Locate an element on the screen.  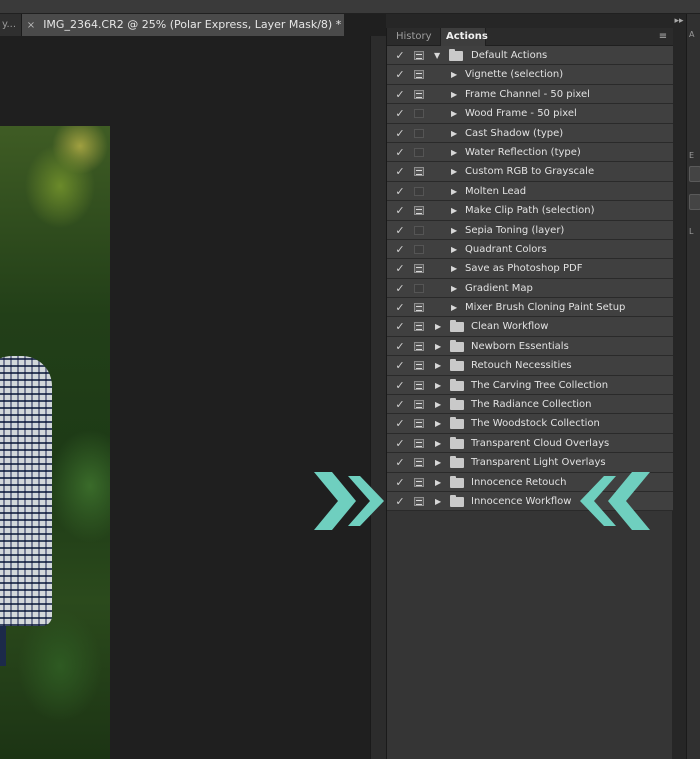
action-item: ✓ ▶ Mixer Brush Cloning Paint Setup is located at coordinates (530, 308).